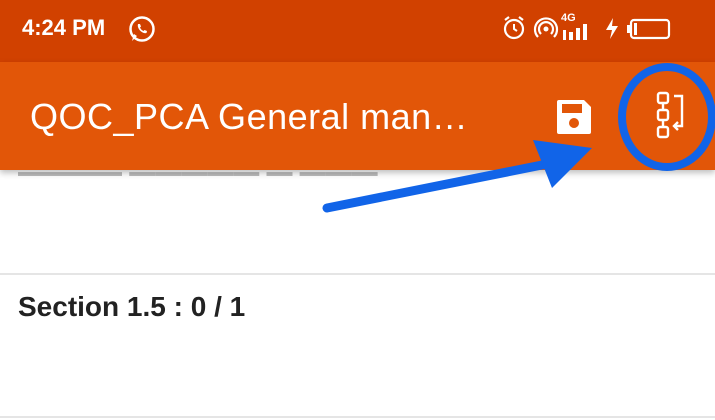 Image resolution: width=715 pixels, height=420 pixels. Describe the element at coordinates (514, 28) in the screenshot. I see `alarm-icon` at that location.